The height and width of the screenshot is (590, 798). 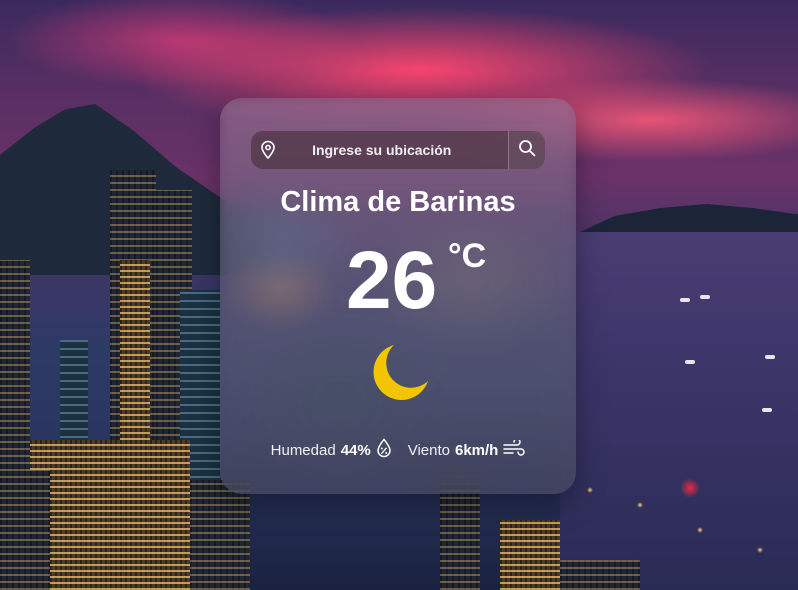 What do you see at coordinates (476, 450) in the screenshot?
I see `wind-value: 6km/h` at bounding box center [476, 450].